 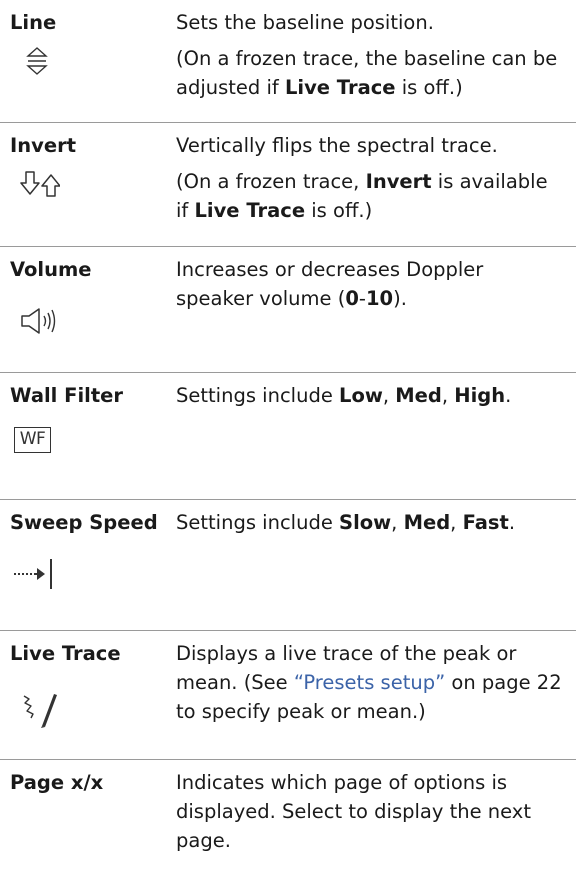 I want to click on description-wall-filter: Settings include Low, Med, High., so click(x=371, y=395).